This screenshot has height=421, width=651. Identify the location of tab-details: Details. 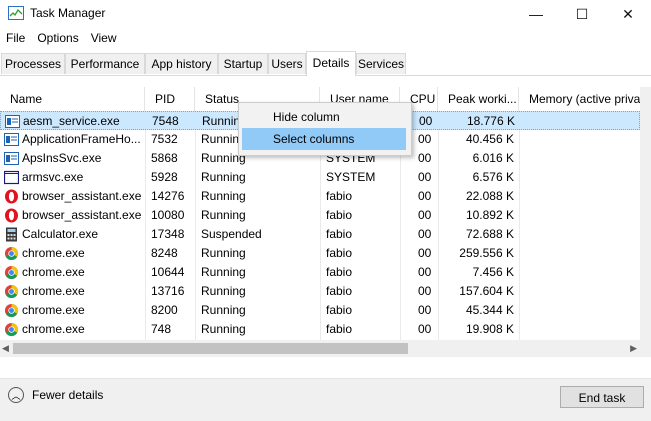
(331, 63).